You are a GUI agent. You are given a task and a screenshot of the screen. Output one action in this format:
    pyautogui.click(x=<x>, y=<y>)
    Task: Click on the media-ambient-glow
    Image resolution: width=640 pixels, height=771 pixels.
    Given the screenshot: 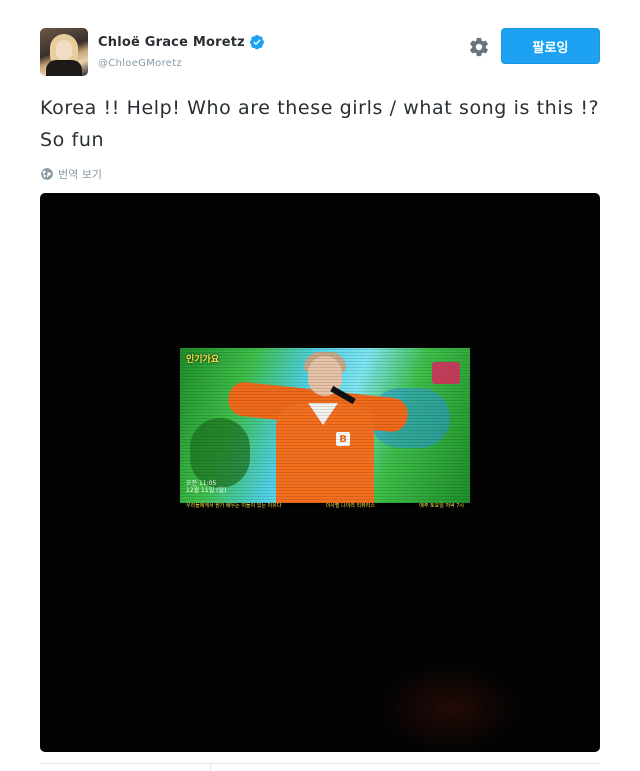 What is the action you would take?
    pyautogui.click(x=450, y=707)
    